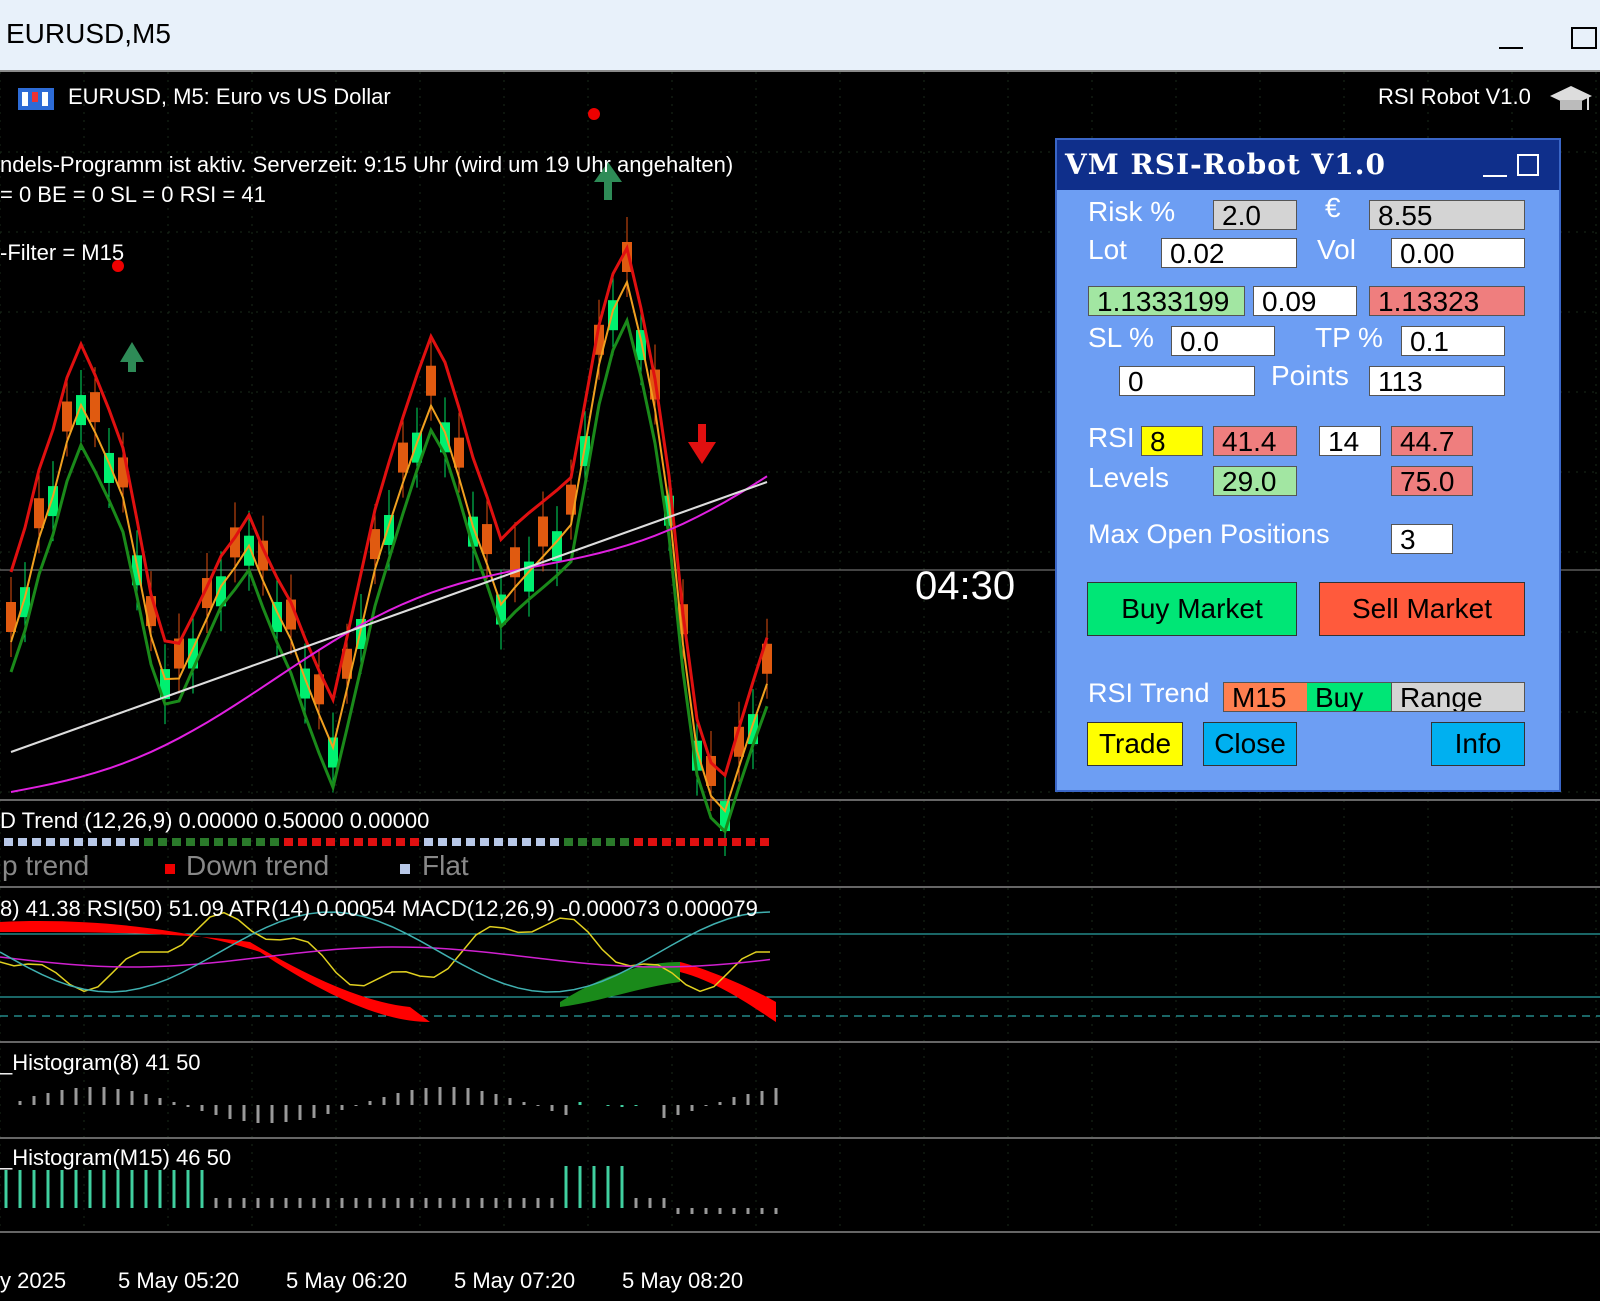 The height and width of the screenshot is (1301, 1600). Describe the element at coordinates (258, 865) in the screenshot. I see `legend-down-trend: Down trend` at that location.